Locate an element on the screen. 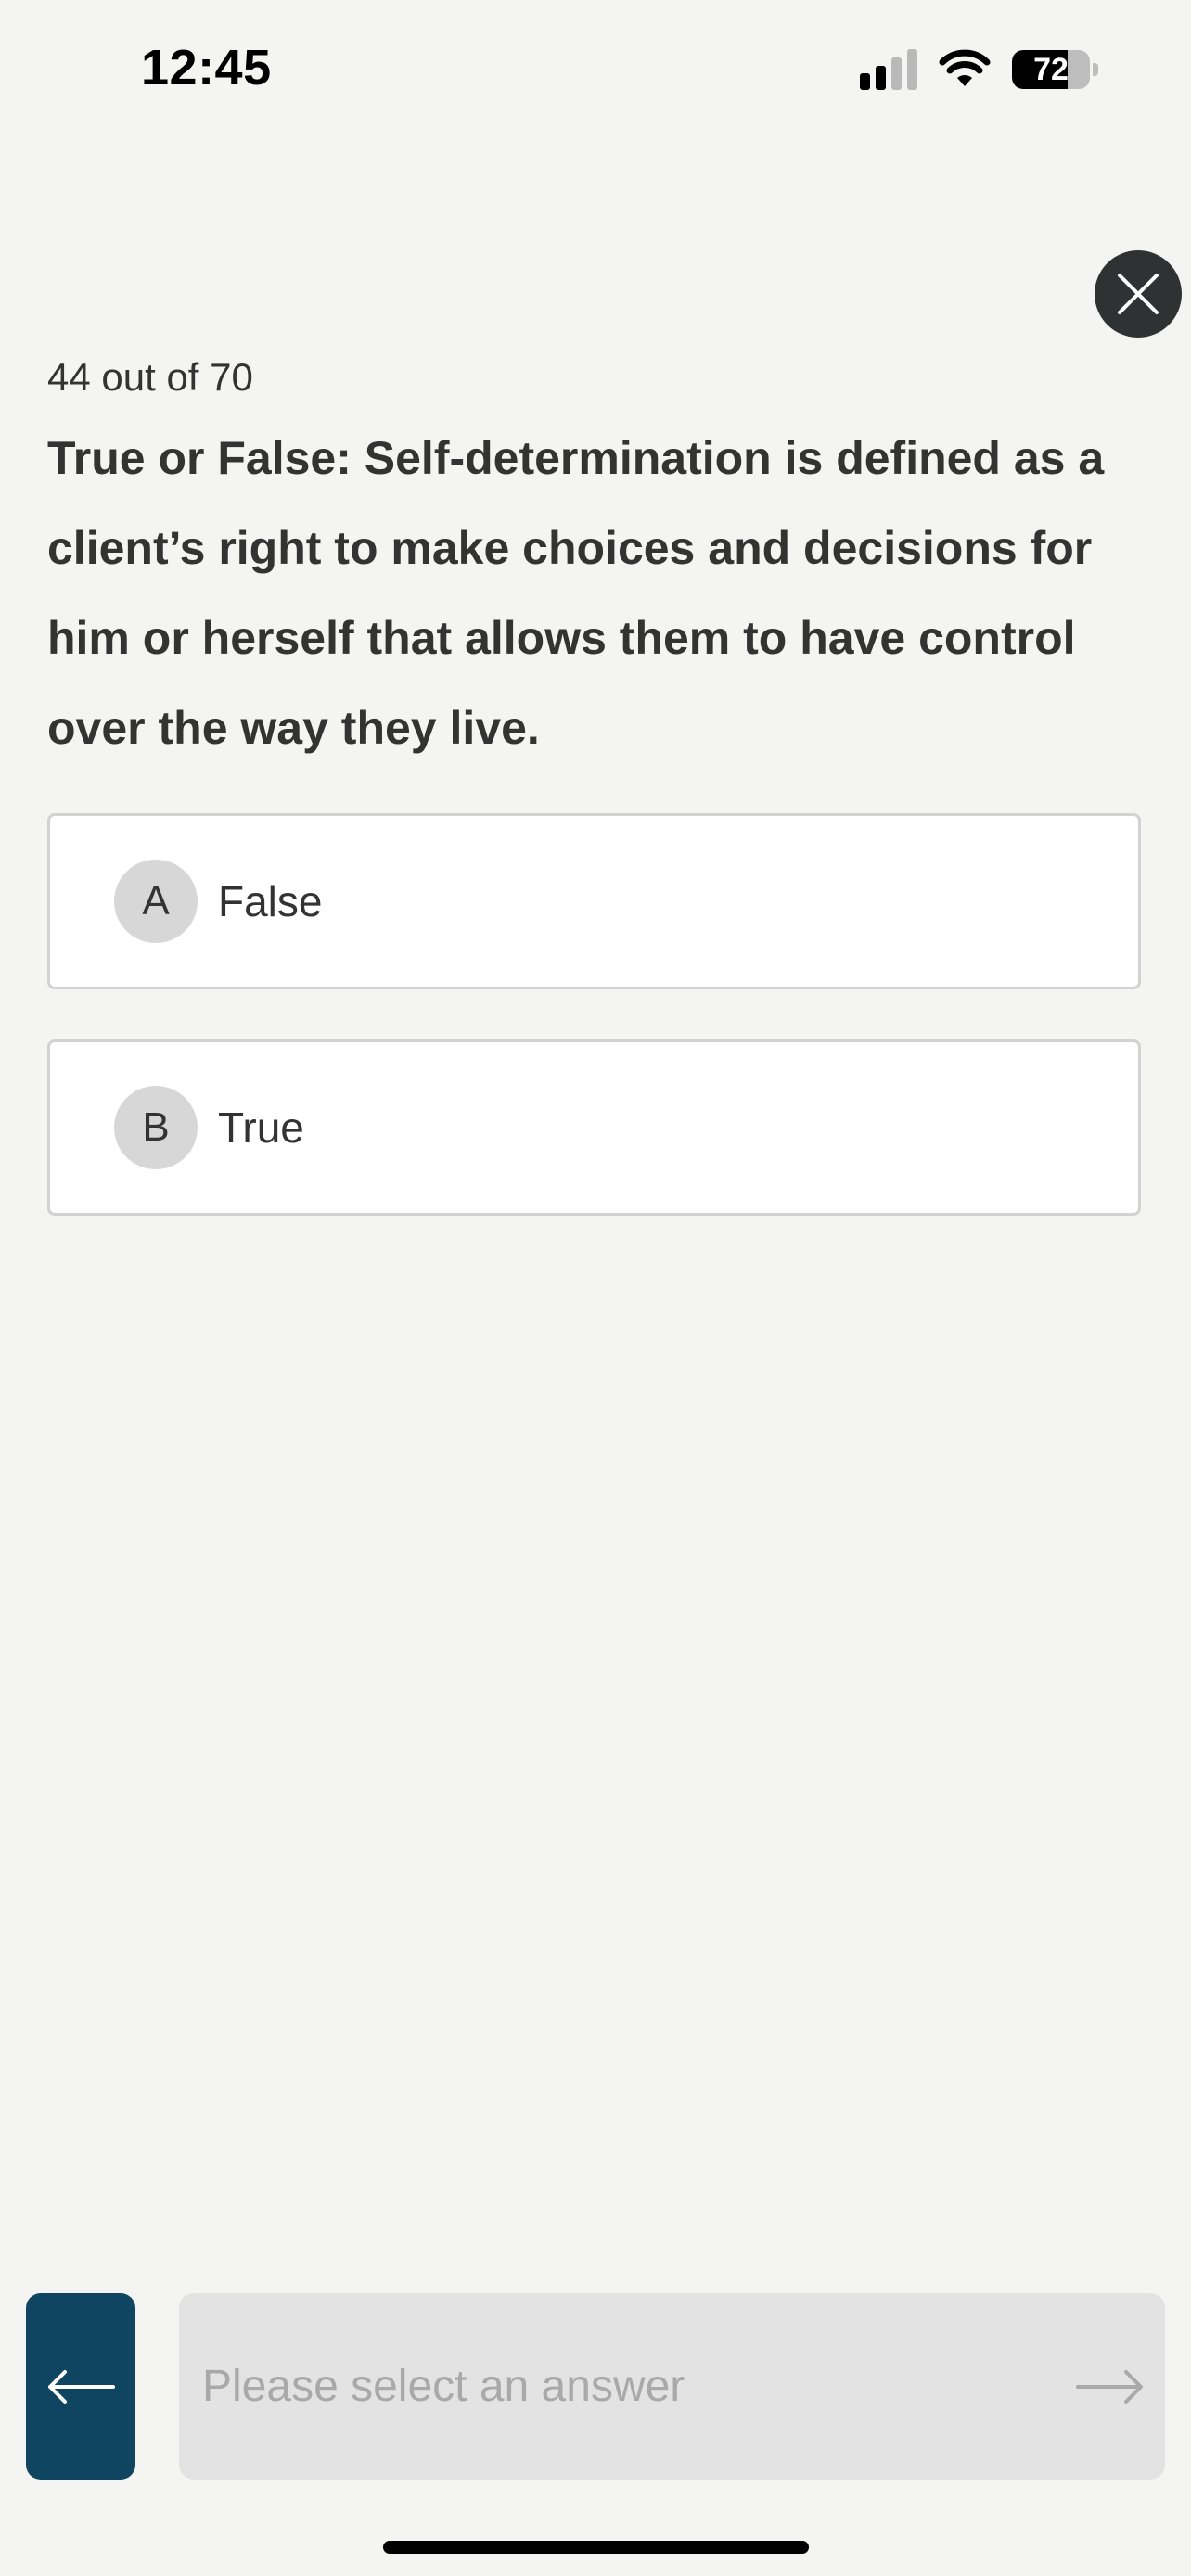 Image resolution: width=1191 pixels, height=2576 pixels. battery-icon: 72 is located at coordinates (1055, 69).